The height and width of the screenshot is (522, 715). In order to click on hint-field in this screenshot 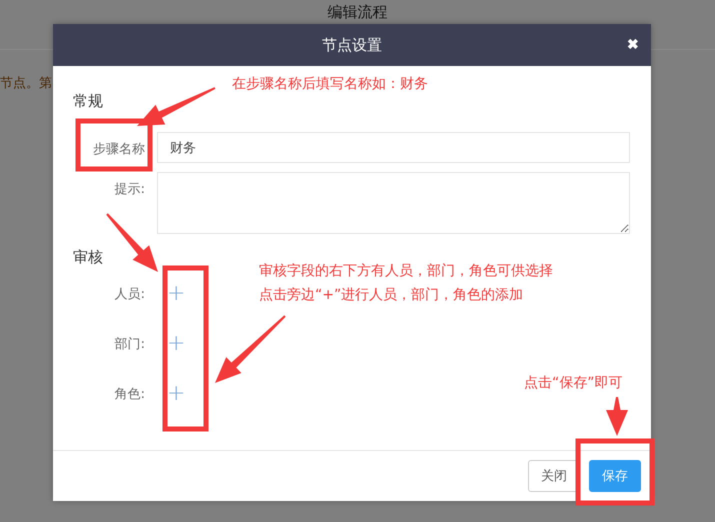, I will do `click(393, 203)`.